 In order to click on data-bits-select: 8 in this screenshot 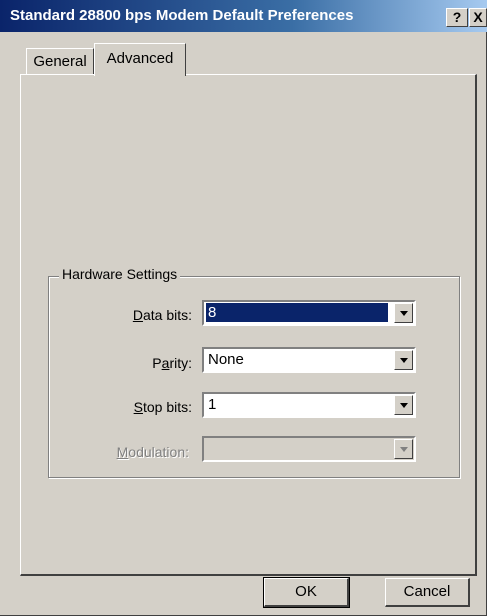, I will do `click(309, 313)`.